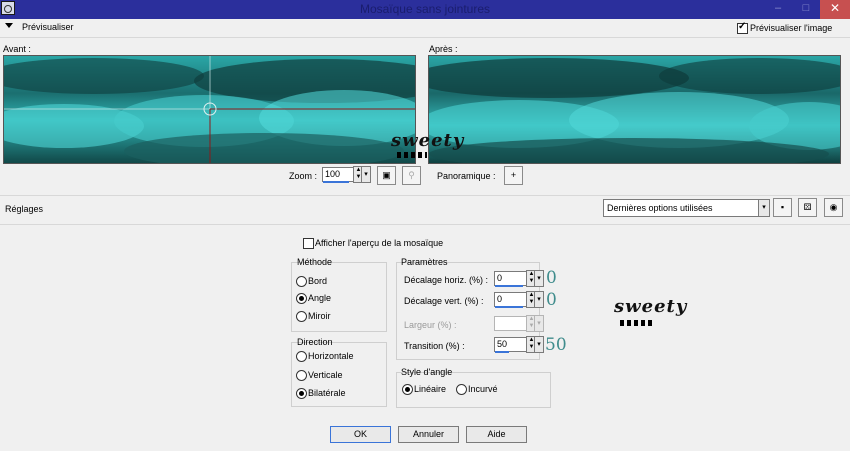  Describe the element at coordinates (407, 389) in the screenshot. I see `corner-linear-radio` at that location.